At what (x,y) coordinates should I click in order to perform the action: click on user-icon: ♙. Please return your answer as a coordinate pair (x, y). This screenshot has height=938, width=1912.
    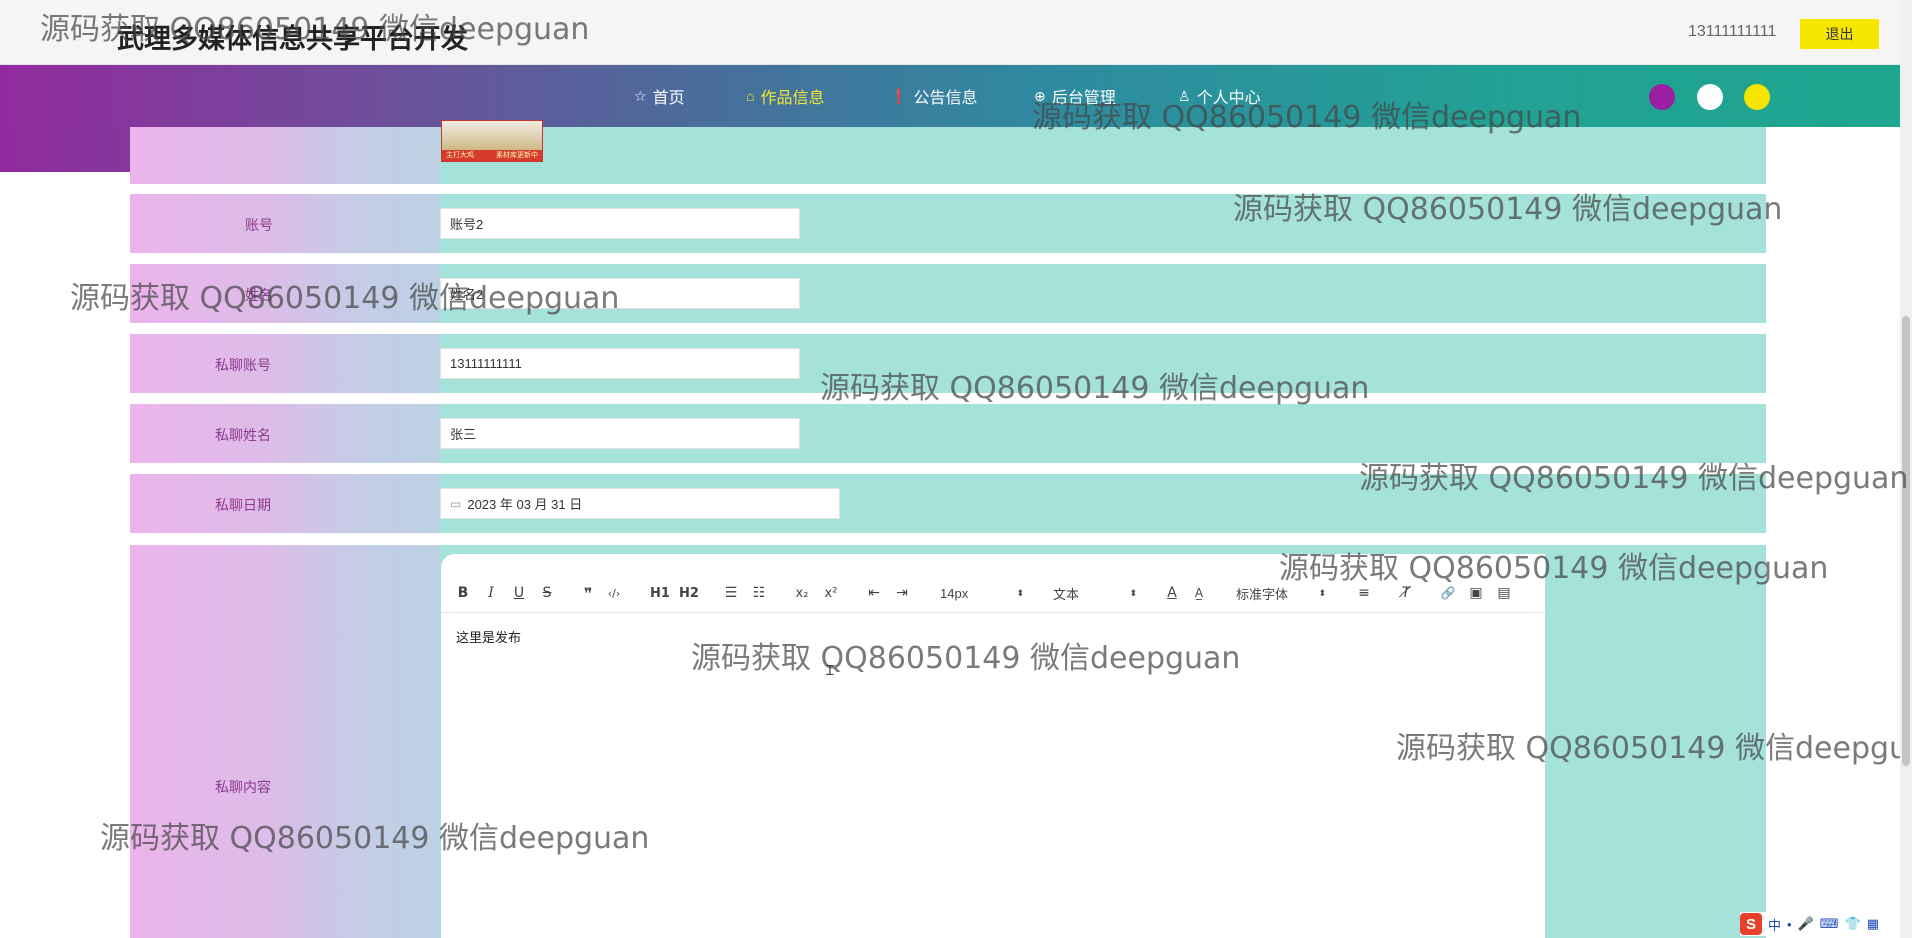
    Looking at the image, I should click on (1184, 95).